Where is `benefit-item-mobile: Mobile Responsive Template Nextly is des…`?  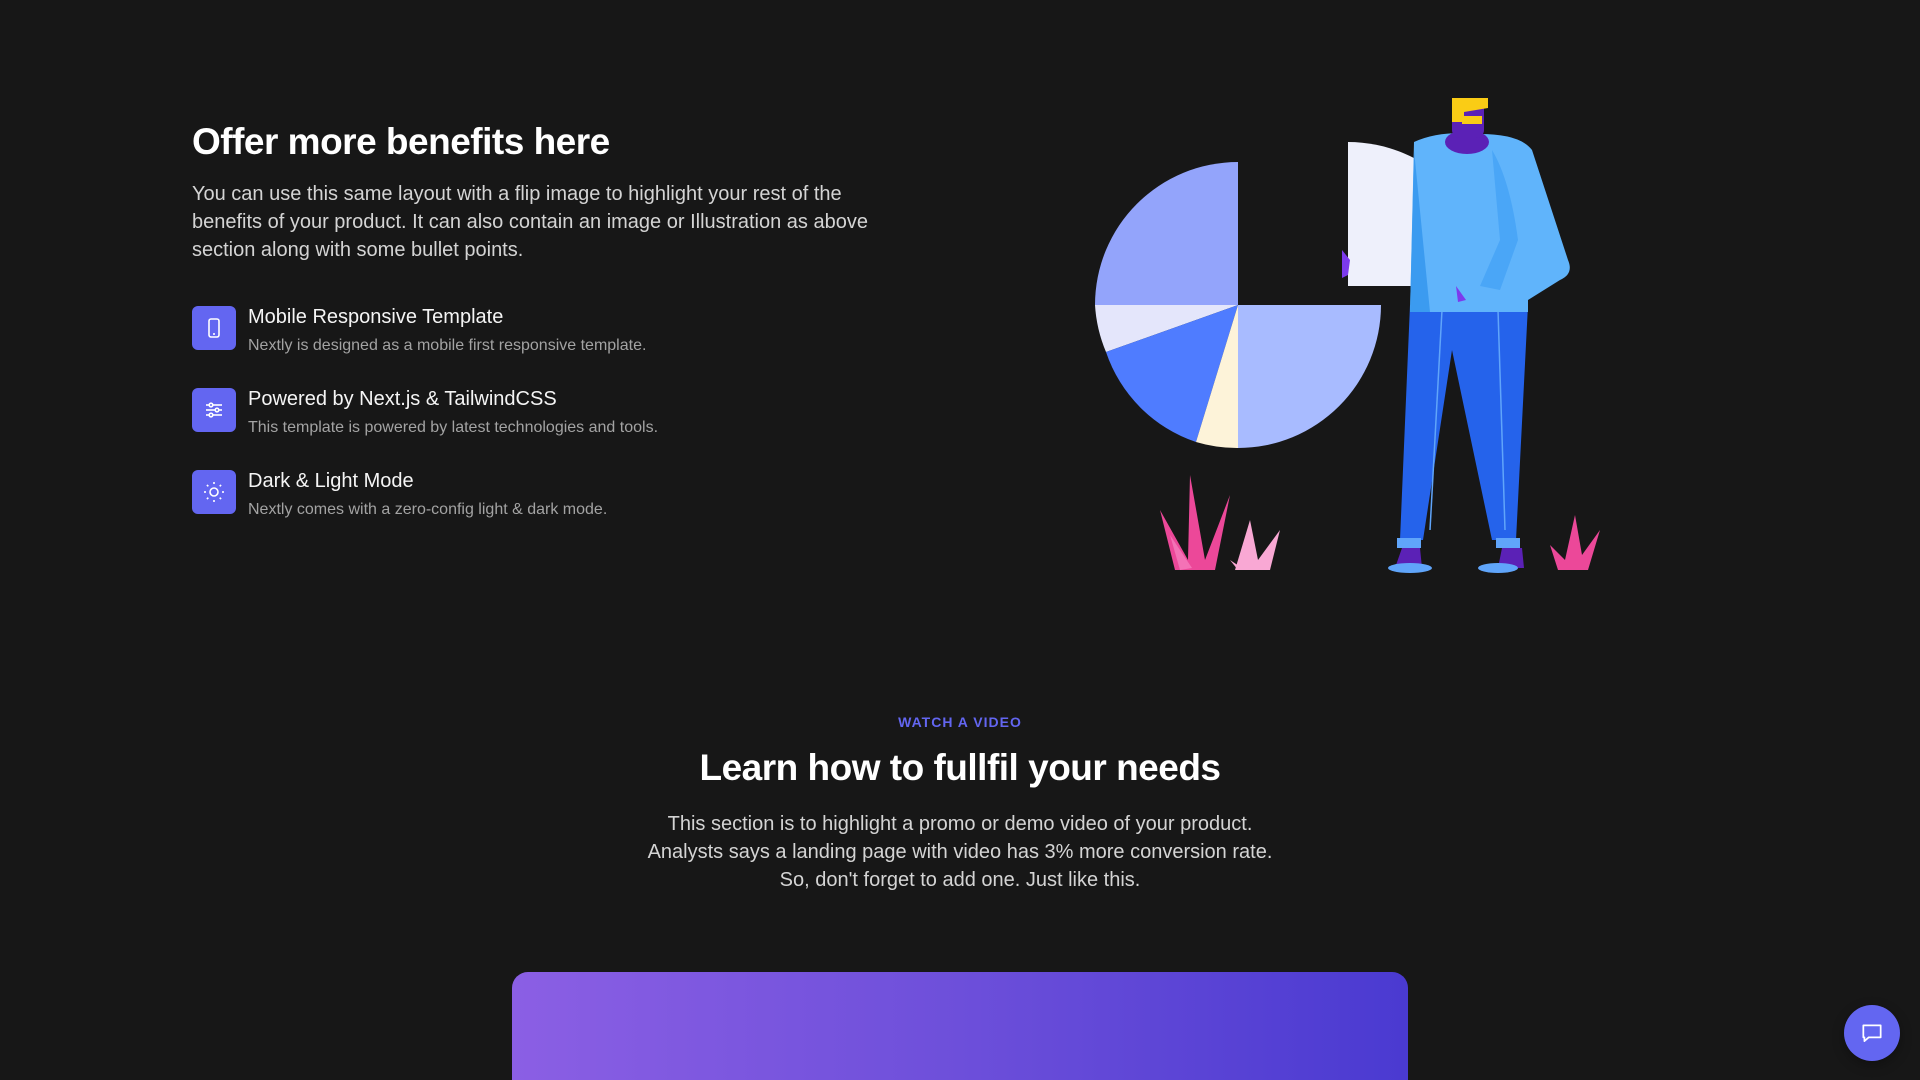
benefit-item-mobile: Mobile Responsive Template Nextly is des… is located at coordinates (542, 330).